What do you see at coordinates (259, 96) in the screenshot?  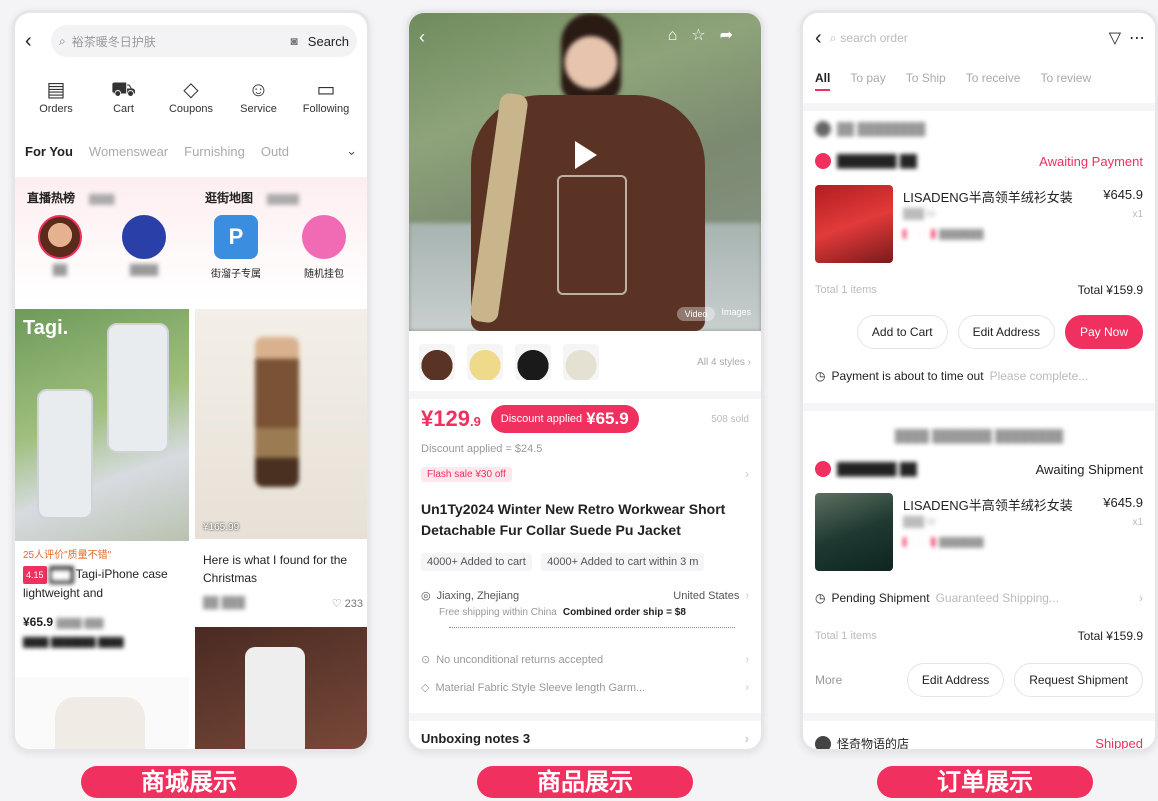 I see `shortcut-service: ☺ Service` at bounding box center [259, 96].